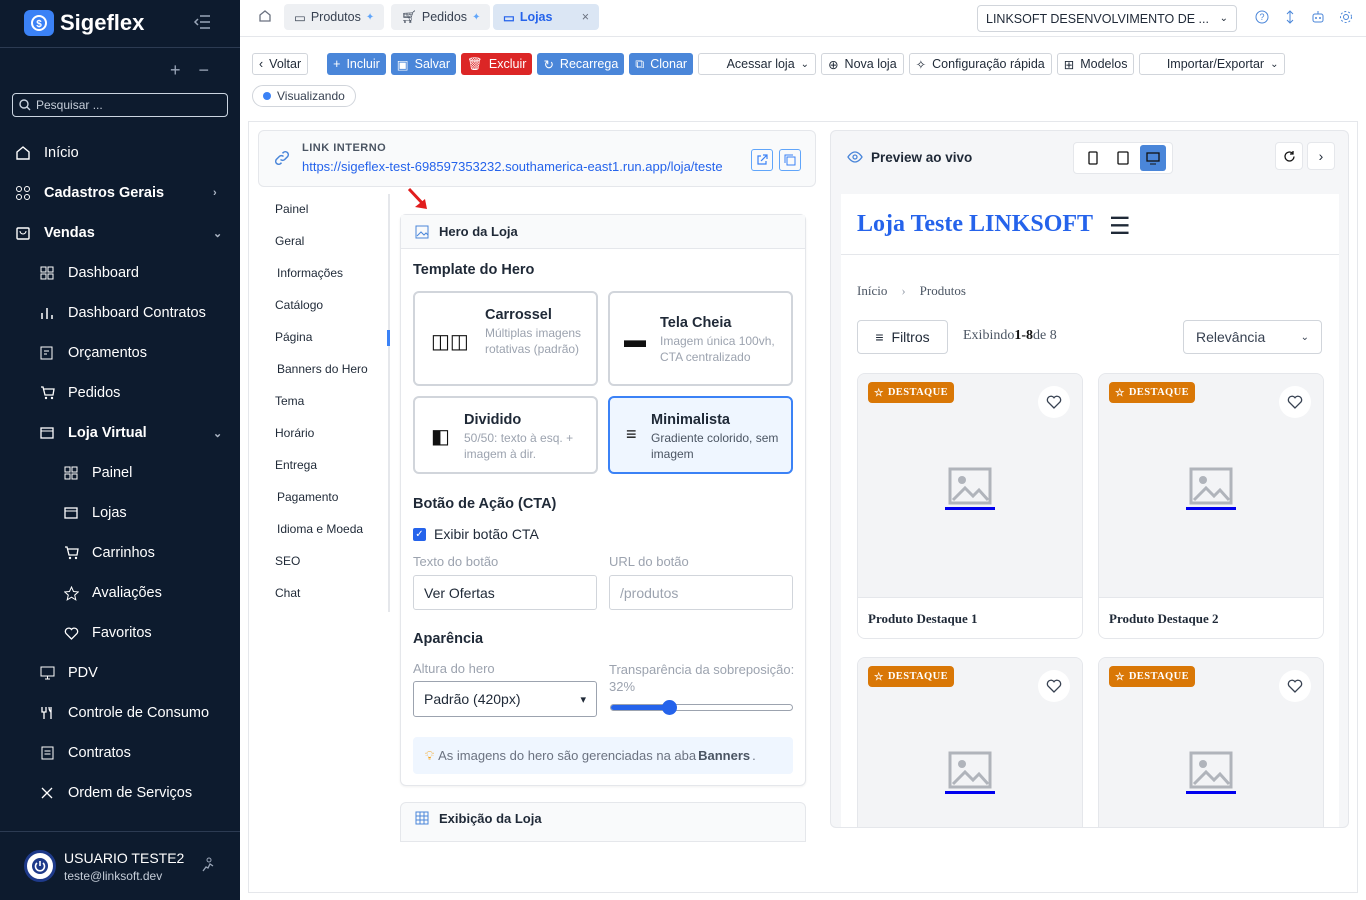 This screenshot has height=900, width=1366. Describe the element at coordinates (701, 592) in the screenshot. I see `button-url-input: /produtos` at that location.